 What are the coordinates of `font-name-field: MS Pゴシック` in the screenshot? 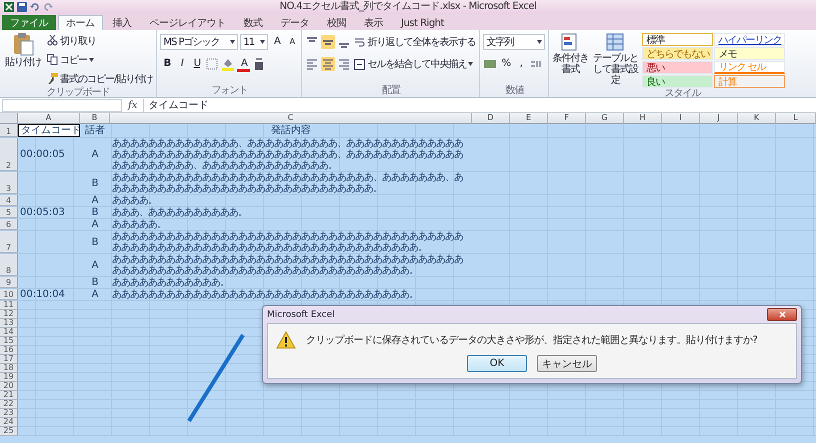 It's located at (199, 42).